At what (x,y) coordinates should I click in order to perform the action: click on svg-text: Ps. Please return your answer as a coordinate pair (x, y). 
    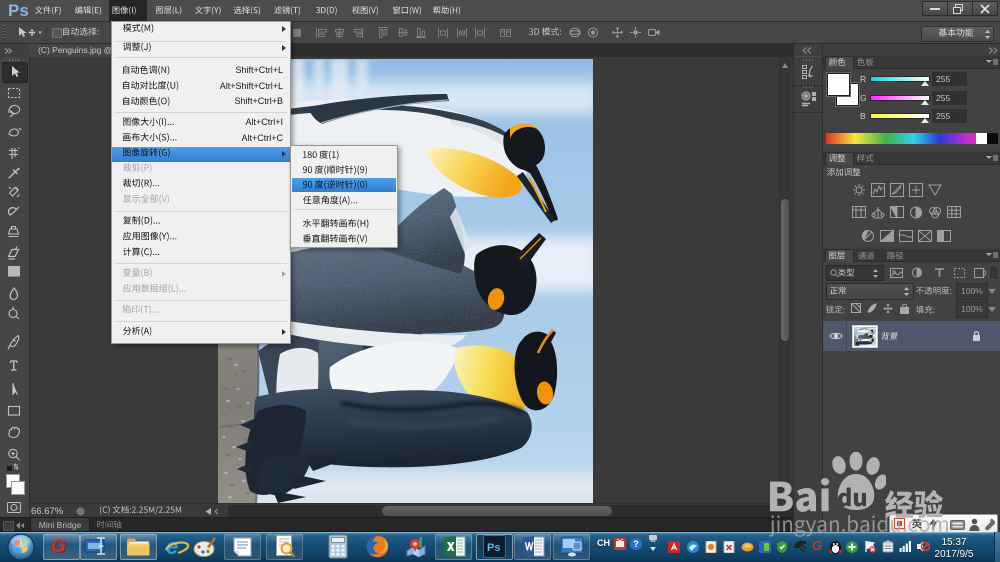
    Looking at the image, I should click on (493, 548).